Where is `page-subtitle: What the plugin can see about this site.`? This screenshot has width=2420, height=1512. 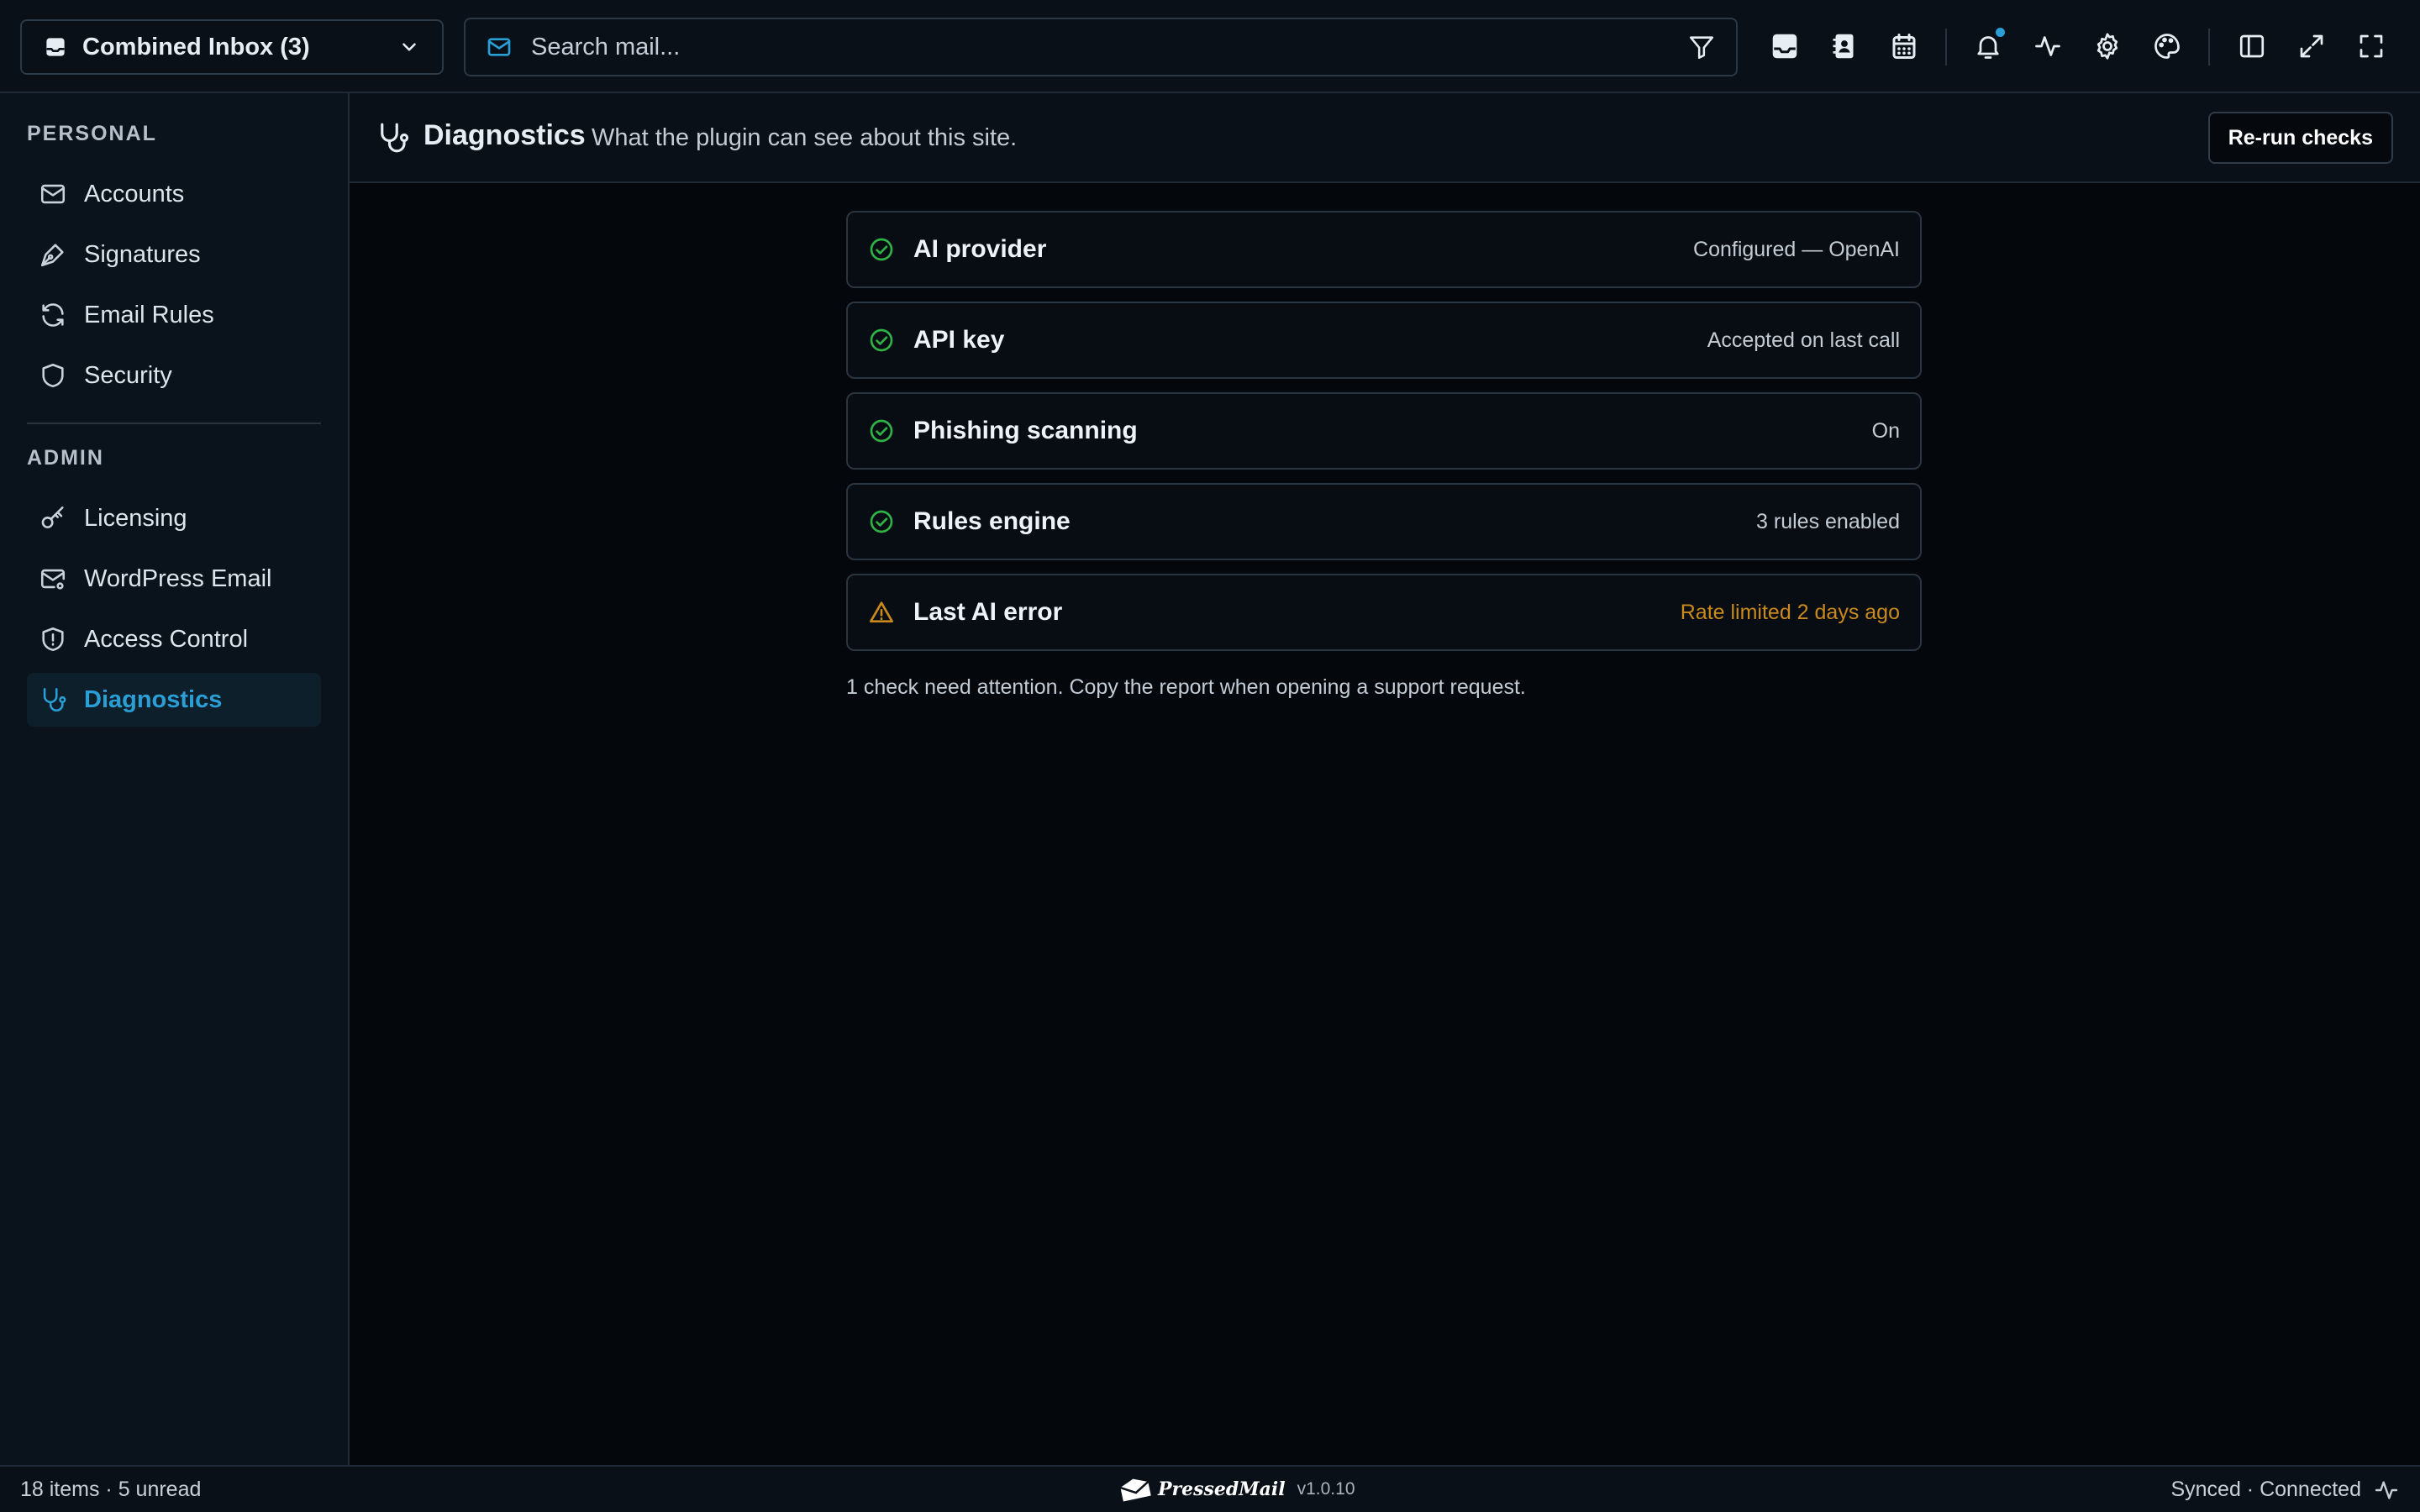
page-subtitle: What the plugin can see about this site. is located at coordinates (805, 137).